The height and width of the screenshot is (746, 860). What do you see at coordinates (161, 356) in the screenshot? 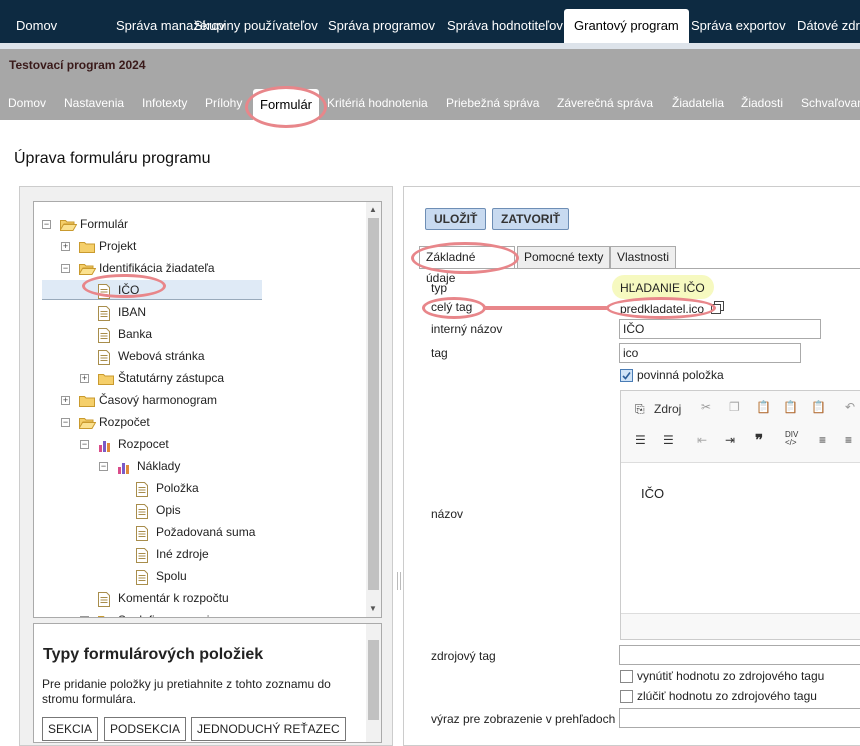
I see `tree-node-label: Webová stránka` at bounding box center [161, 356].